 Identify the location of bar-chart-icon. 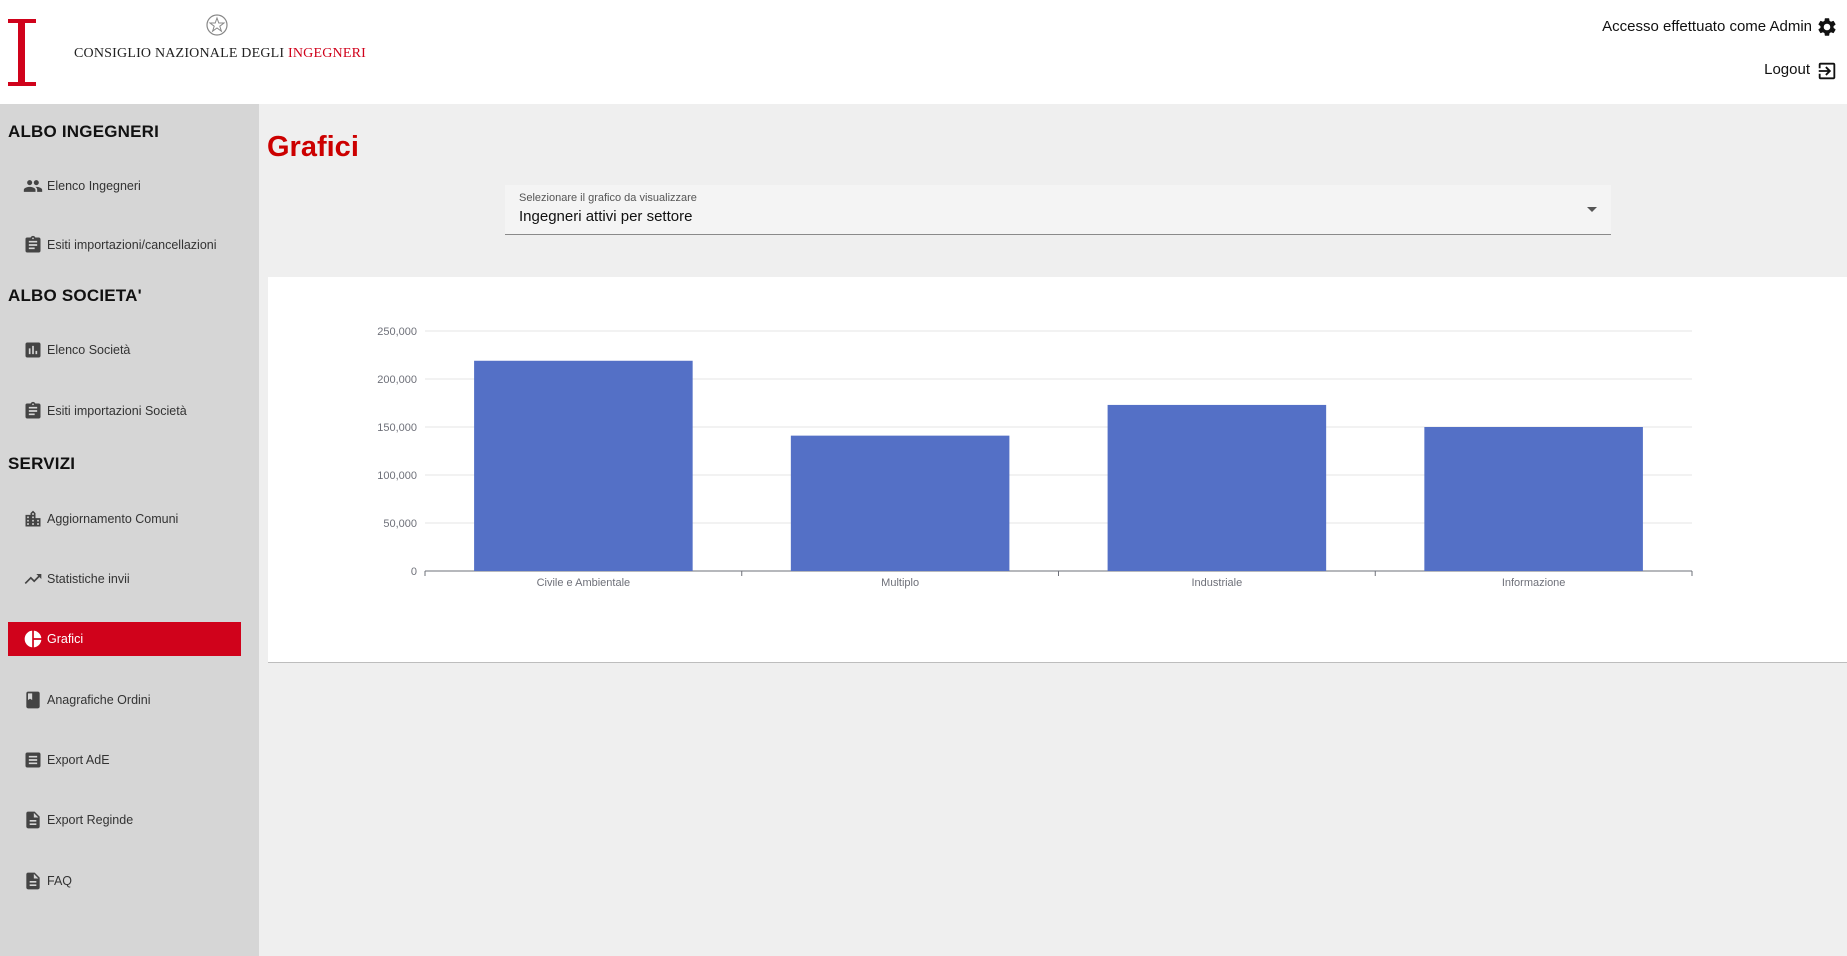
(33, 350).